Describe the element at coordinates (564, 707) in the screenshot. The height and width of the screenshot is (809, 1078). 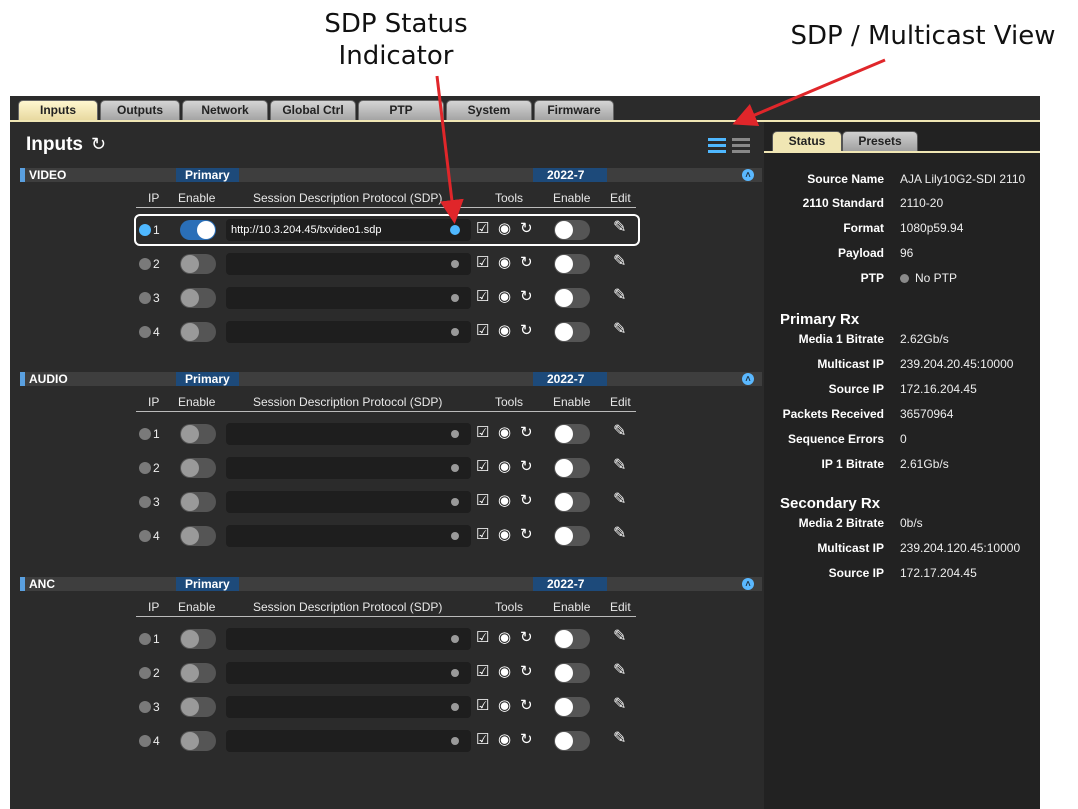
I see `toggle-knob` at that location.